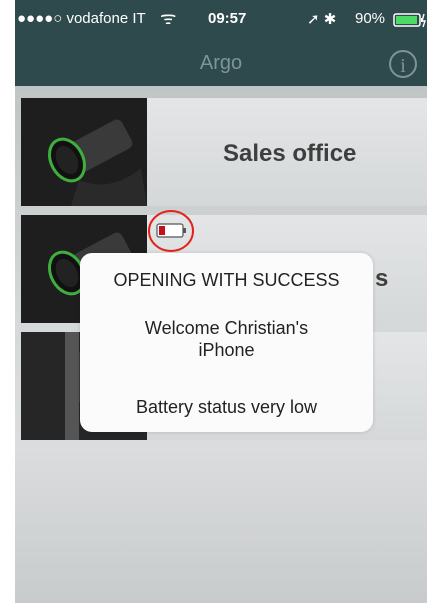  What do you see at coordinates (226, 280) in the screenshot?
I see `alert-title: OPENING WITH SUCCESS` at bounding box center [226, 280].